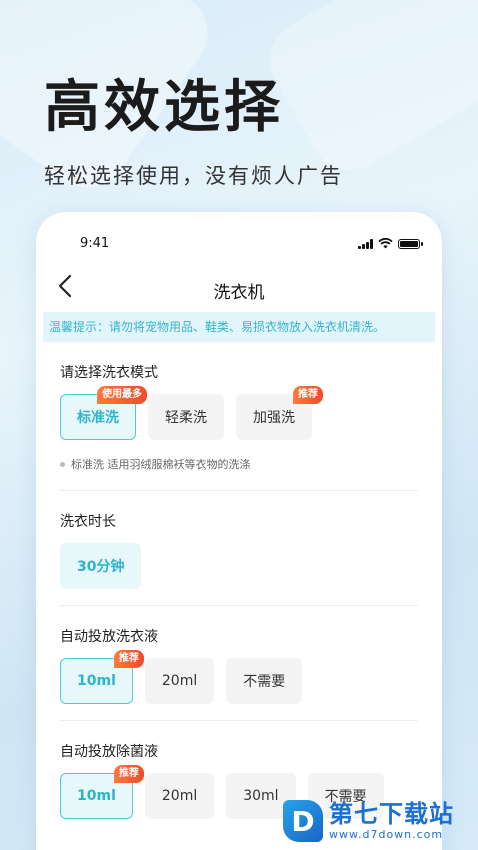 This screenshot has width=478, height=850. What do you see at coordinates (109, 637) in the screenshot?
I see `section-title: 自动投放洗衣液` at bounding box center [109, 637].